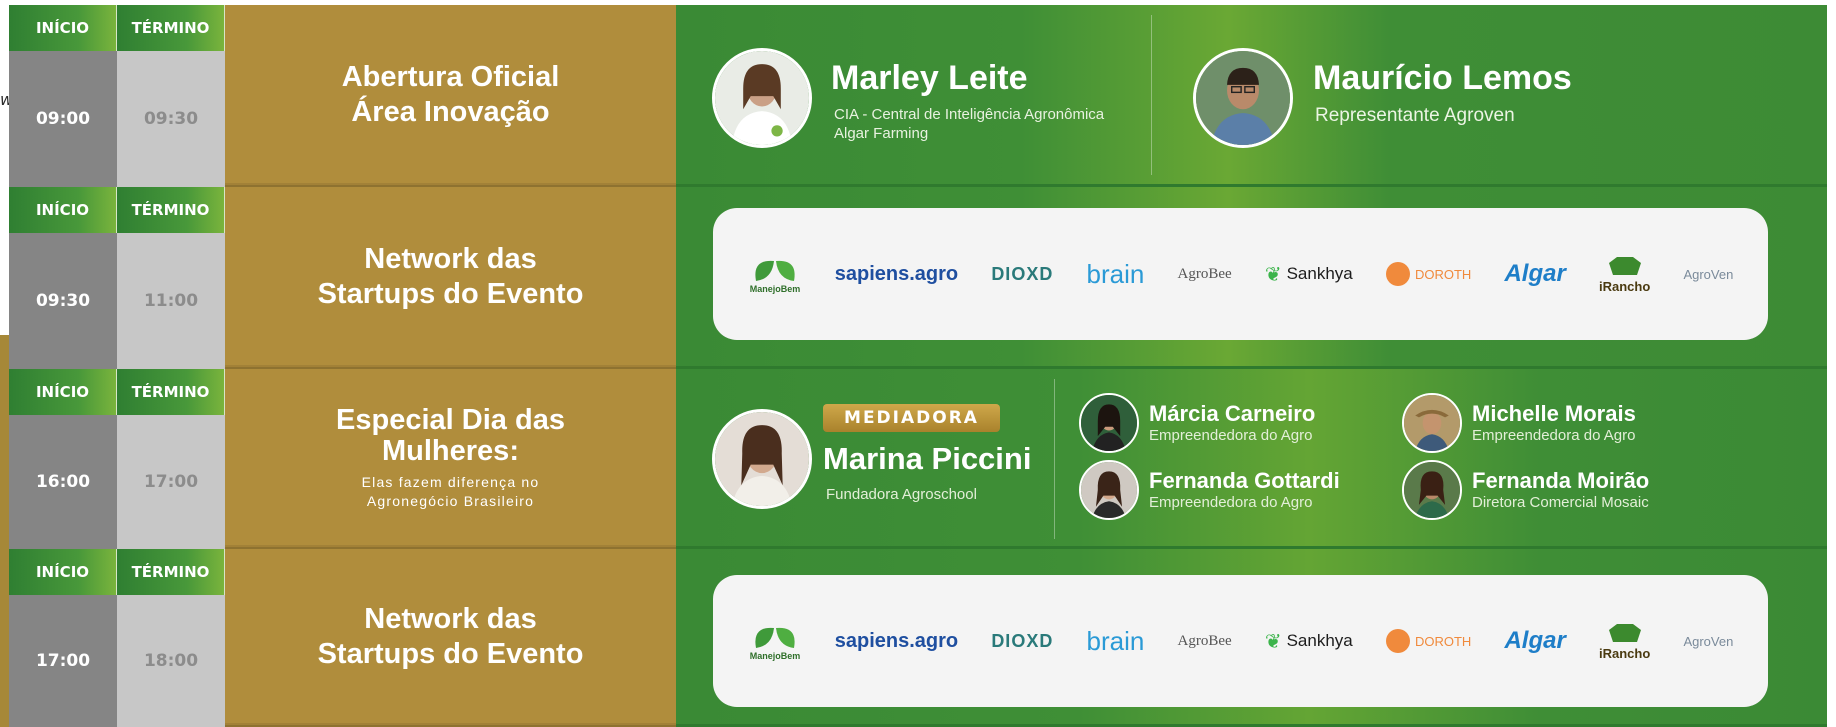 Image resolution: width=1836 pixels, height=727 pixels. What do you see at coordinates (450, 420) in the screenshot?
I see `session-title-line: Especial Dia das` at bounding box center [450, 420].